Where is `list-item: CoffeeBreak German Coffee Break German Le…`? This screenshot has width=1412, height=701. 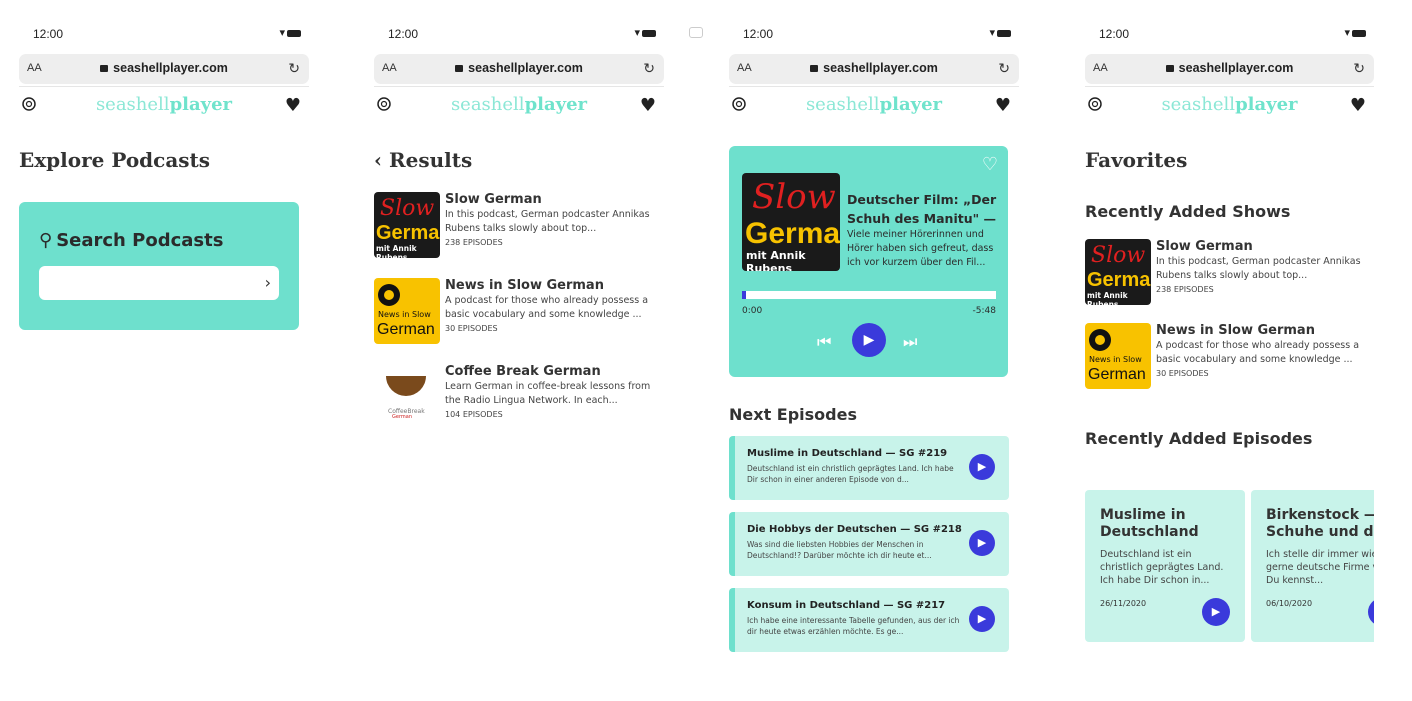 list-item: CoffeeBreak German Coffee Break German Le… is located at coordinates (519, 397).